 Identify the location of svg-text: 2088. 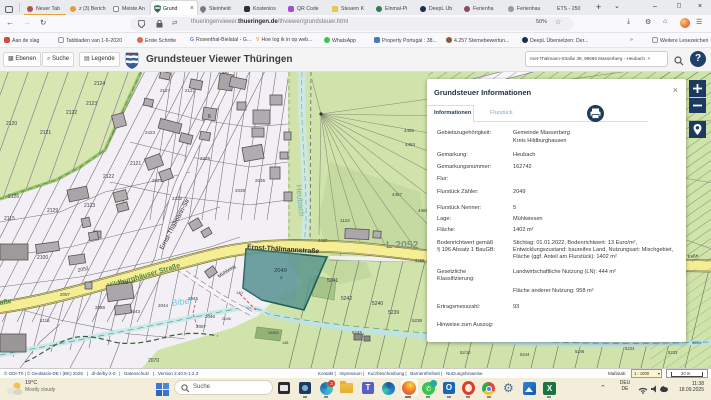
(100, 307).